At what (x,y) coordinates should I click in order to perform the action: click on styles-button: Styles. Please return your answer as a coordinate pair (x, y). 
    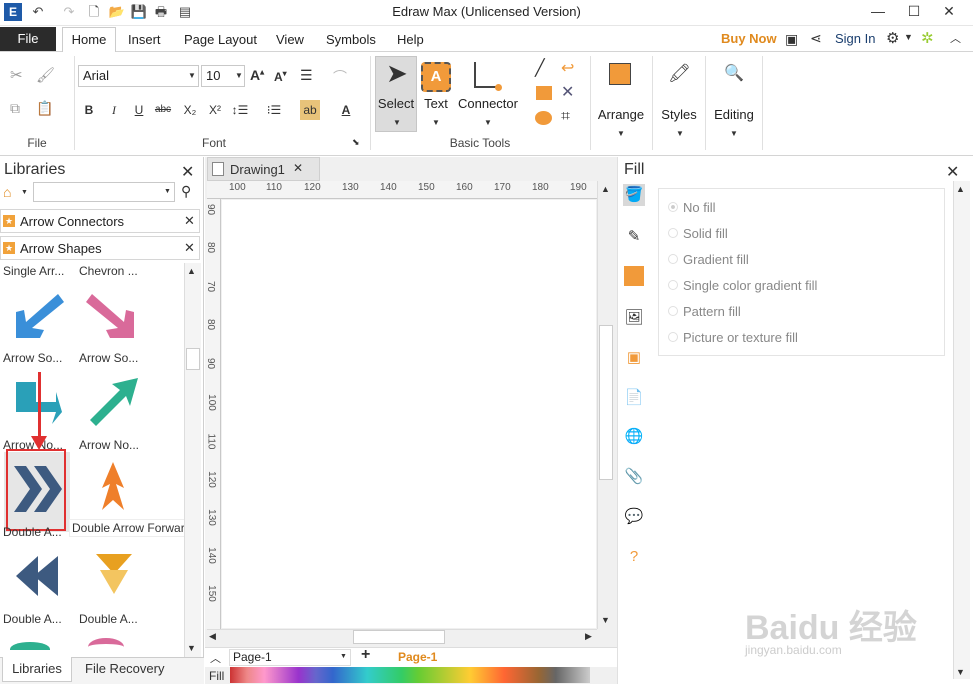
    Looking at the image, I should click on (679, 114).